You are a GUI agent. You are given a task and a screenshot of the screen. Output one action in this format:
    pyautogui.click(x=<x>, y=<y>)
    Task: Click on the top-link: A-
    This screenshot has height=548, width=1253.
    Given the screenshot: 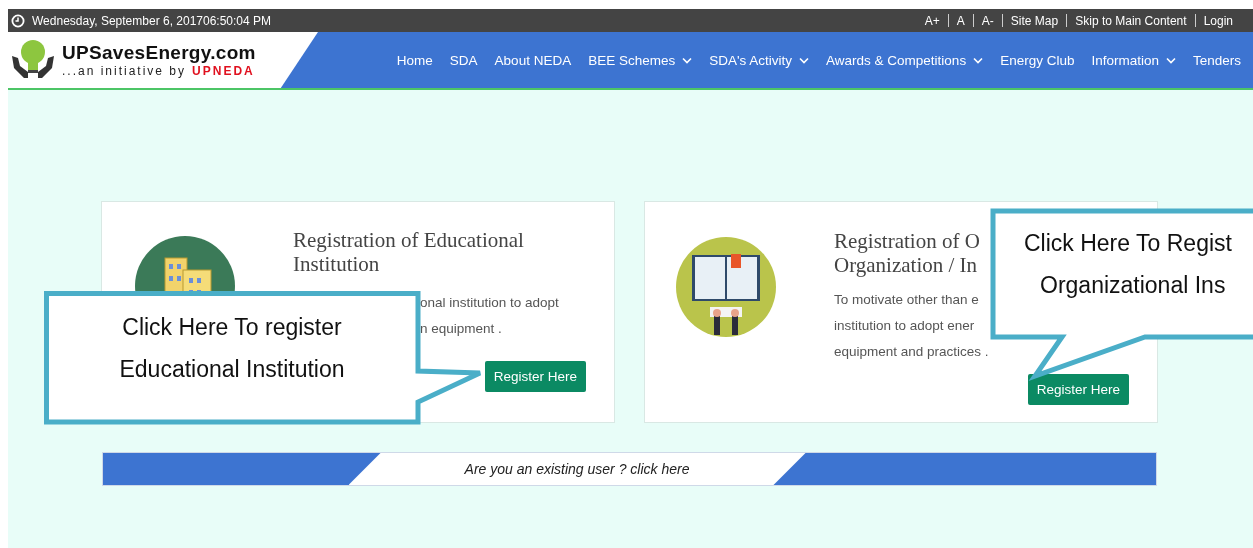 What is the action you would take?
    pyautogui.click(x=987, y=20)
    